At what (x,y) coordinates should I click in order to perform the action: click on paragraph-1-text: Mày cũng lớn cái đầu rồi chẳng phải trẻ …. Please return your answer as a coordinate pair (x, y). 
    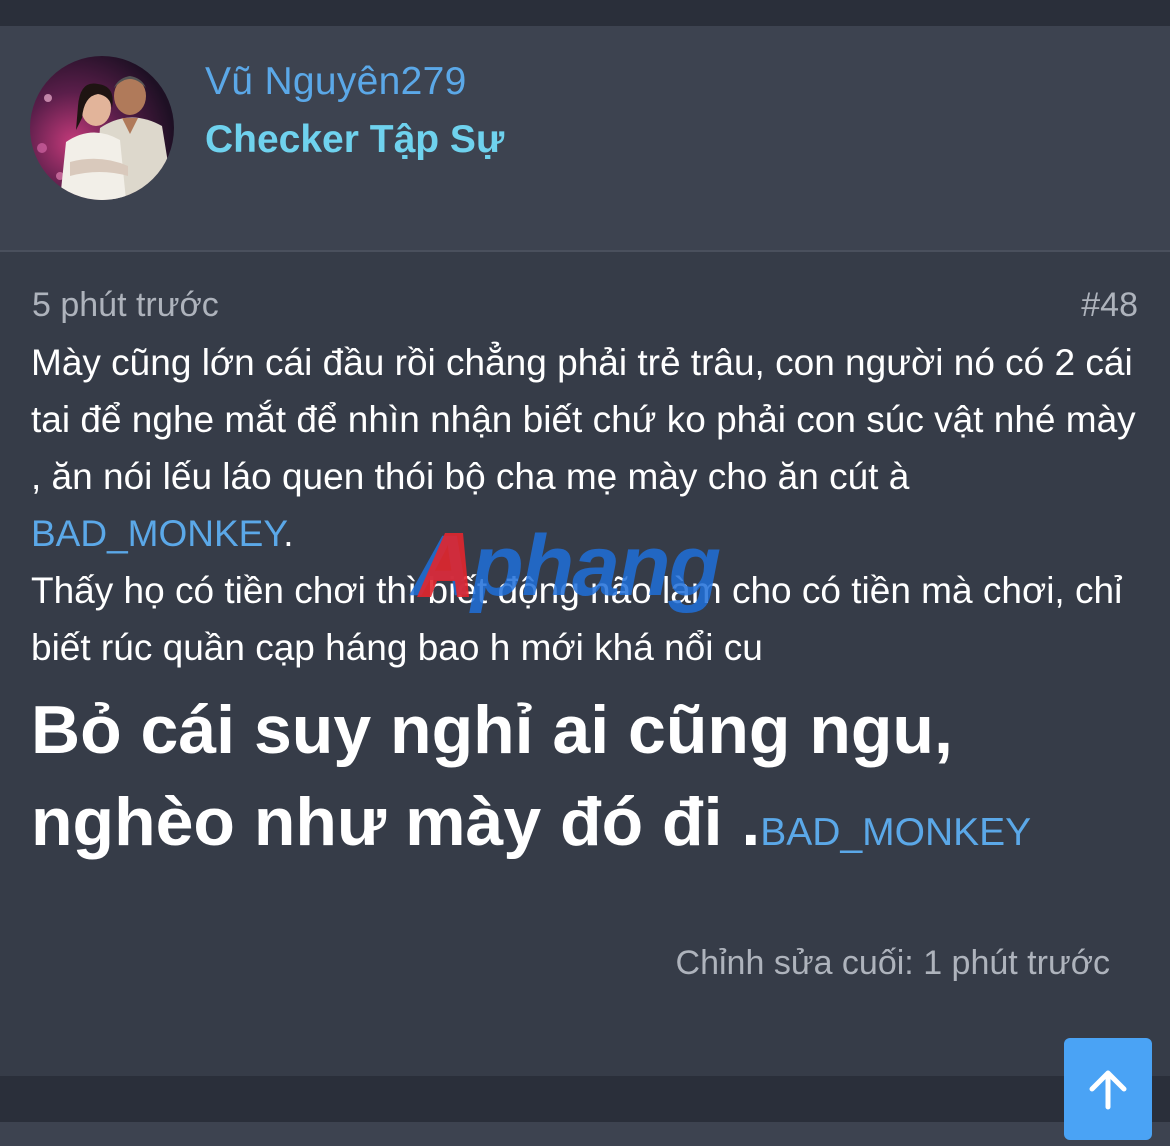
    Looking at the image, I should click on (583, 419).